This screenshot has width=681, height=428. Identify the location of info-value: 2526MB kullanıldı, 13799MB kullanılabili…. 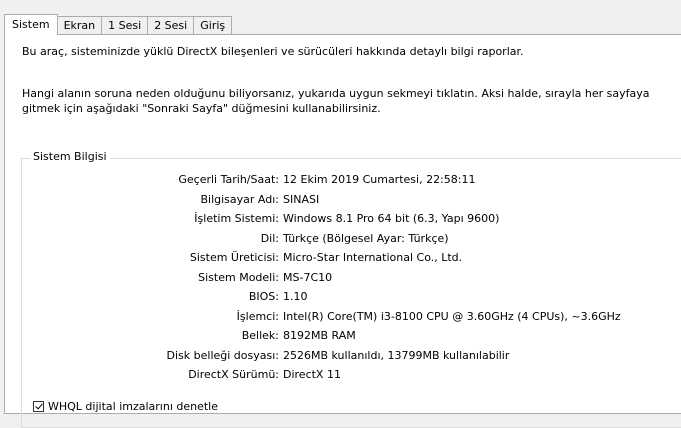
(396, 355).